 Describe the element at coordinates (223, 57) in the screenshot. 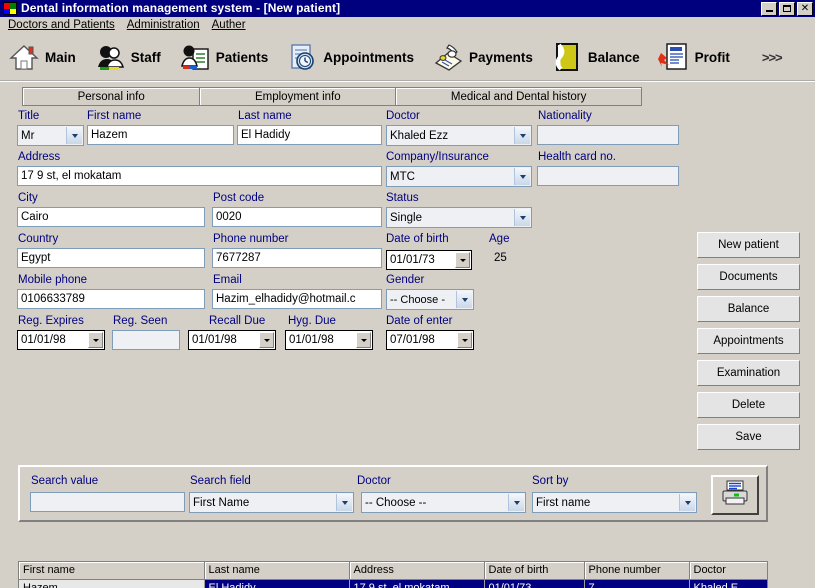

I see `toolbar-button-patients: Patients` at that location.